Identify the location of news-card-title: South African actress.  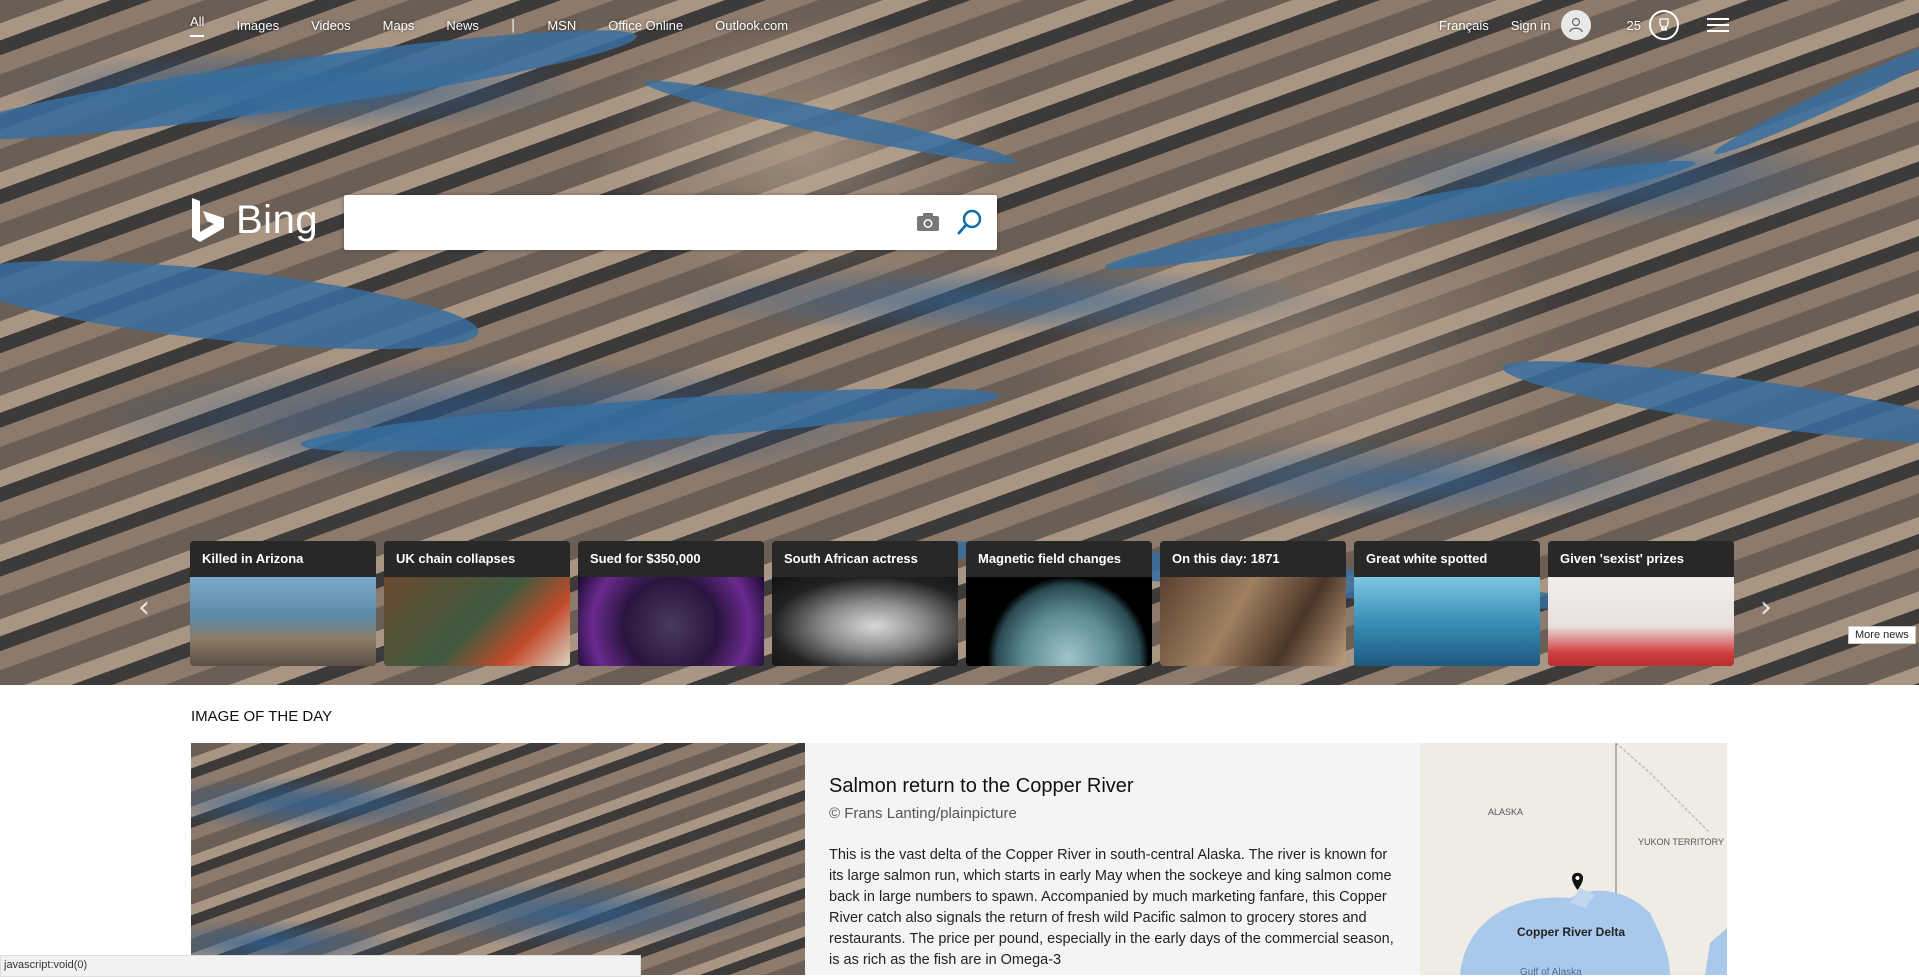
(865, 559).